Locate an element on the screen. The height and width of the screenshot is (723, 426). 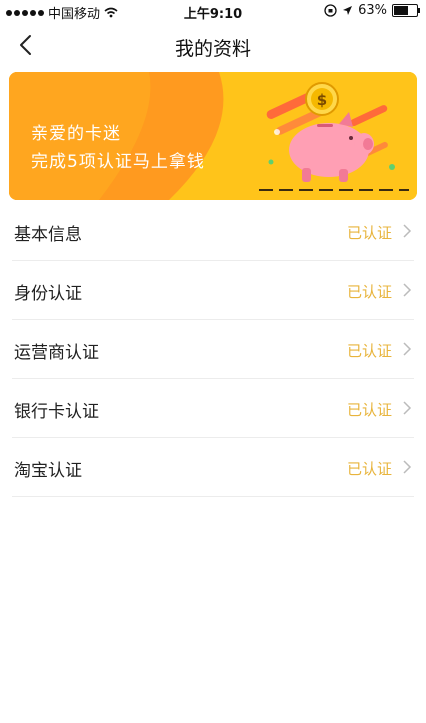
banner-greeting: 亲爱的卡迷 is located at coordinates (76, 134).